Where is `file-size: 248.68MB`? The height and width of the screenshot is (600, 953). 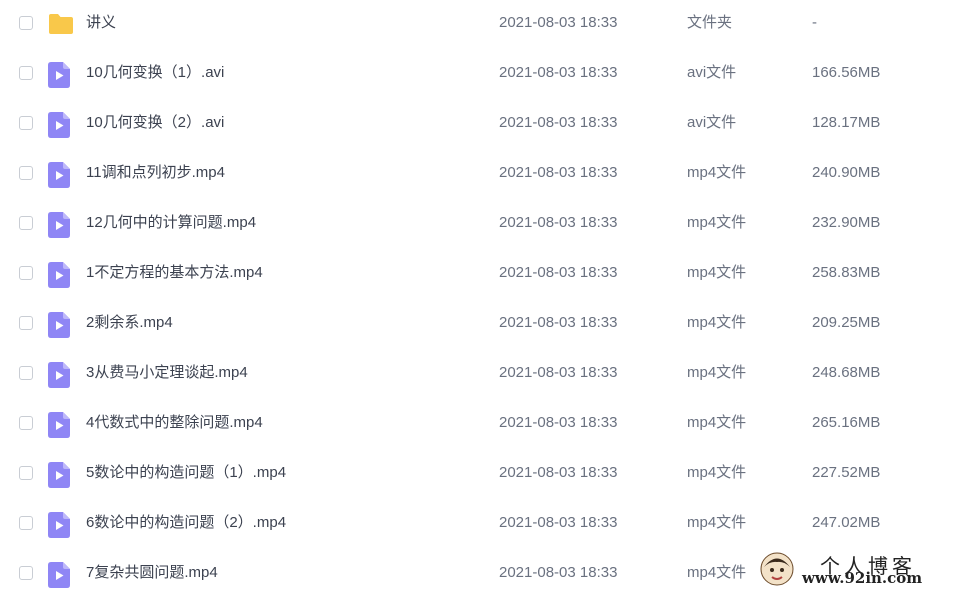 file-size: 248.68MB is located at coordinates (846, 372).